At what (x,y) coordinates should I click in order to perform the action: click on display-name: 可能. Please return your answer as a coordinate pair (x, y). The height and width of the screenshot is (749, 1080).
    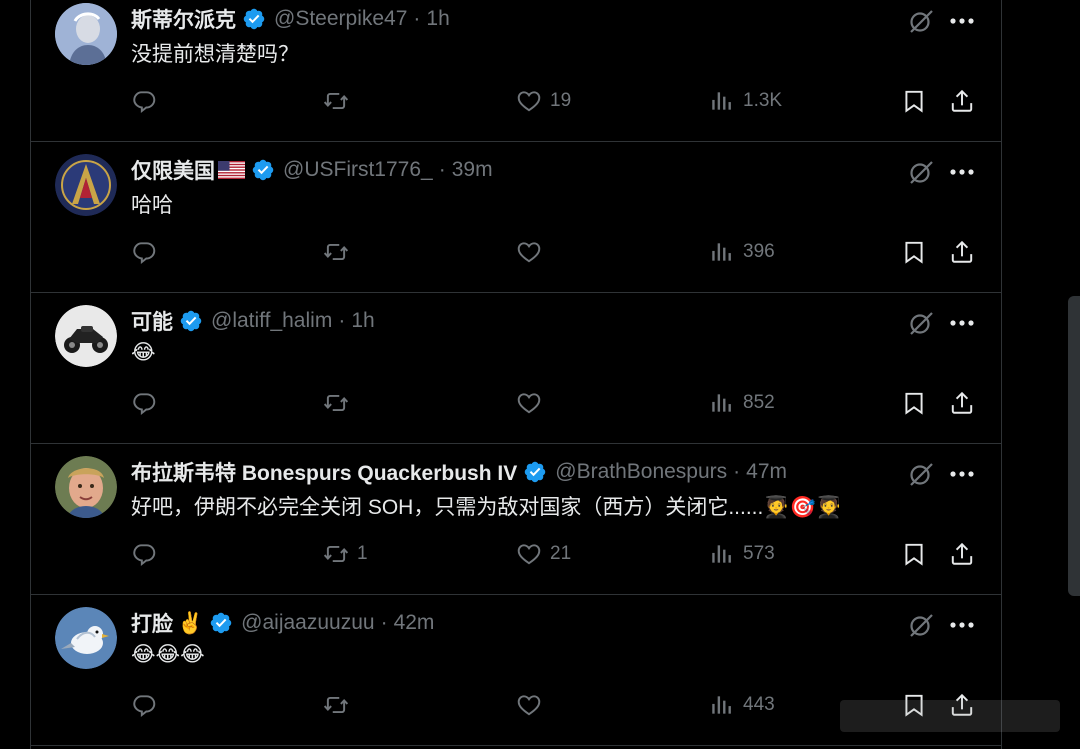
    Looking at the image, I should click on (152, 321).